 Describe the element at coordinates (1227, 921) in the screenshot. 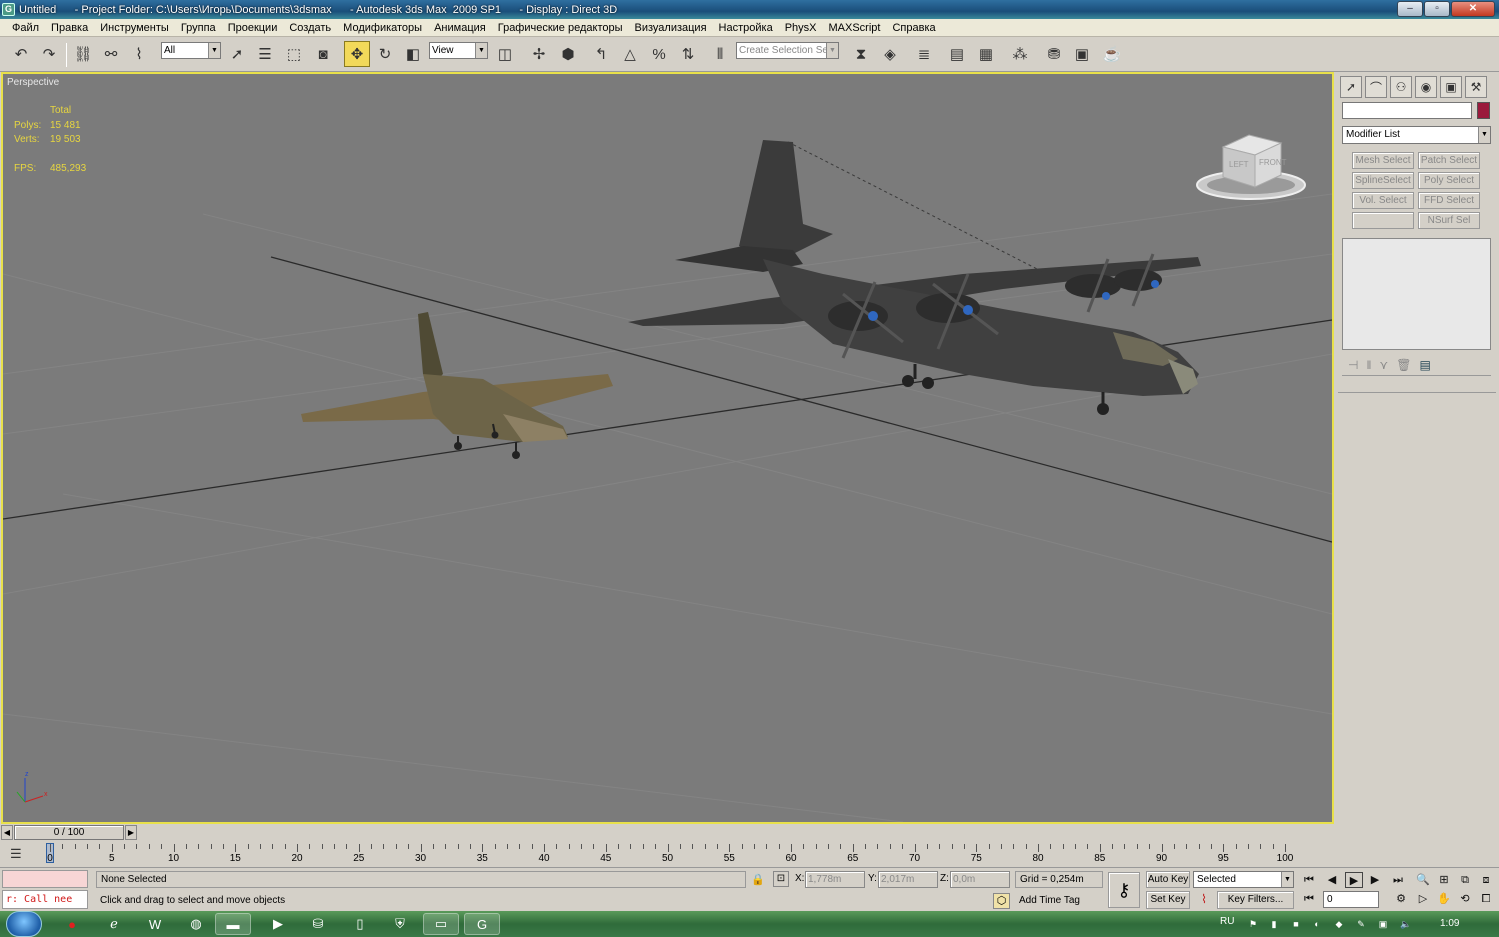

I see `input-language: RU` at that location.